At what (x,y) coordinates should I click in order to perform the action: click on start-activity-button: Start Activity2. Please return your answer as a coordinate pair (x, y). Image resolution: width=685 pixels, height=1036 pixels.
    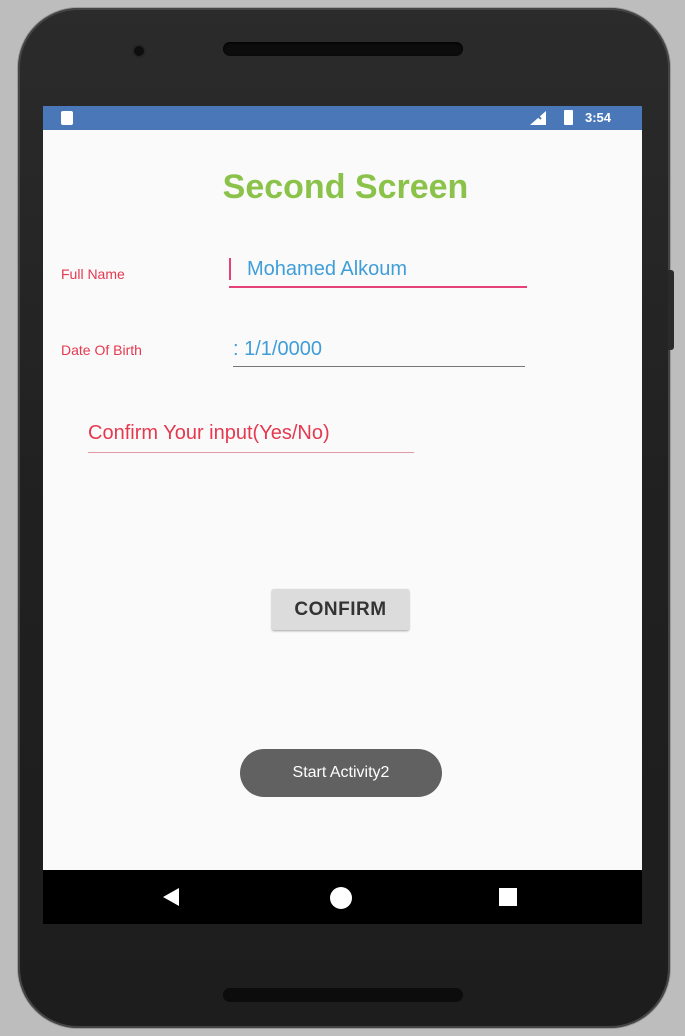
    Looking at the image, I should click on (341, 773).